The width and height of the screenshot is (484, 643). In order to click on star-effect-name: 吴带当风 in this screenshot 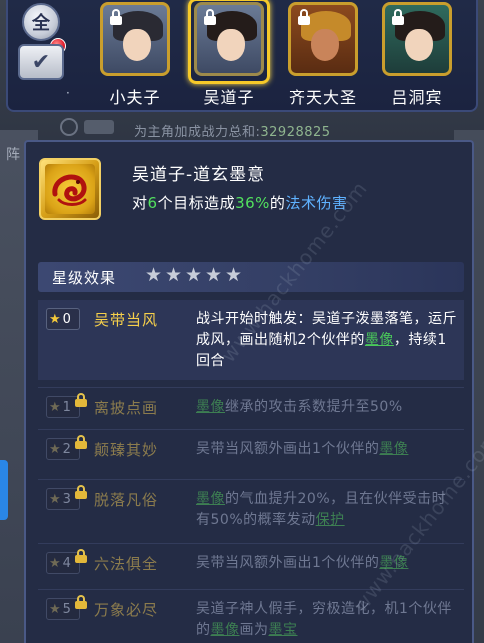, I will do `click(126, 320)`.